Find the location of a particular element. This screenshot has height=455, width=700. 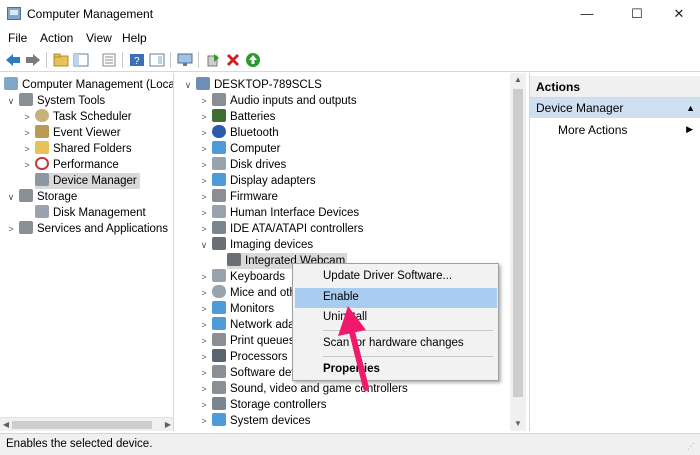

device-category: > Computer is located at coordinates (240, 149).